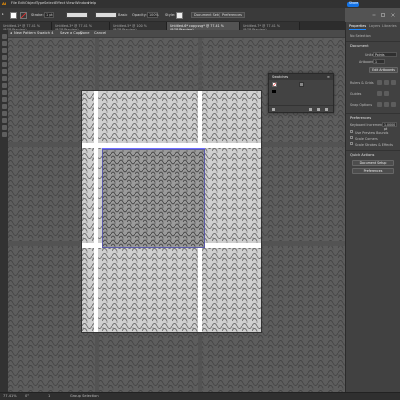 The width and height of the screenshot is (400, 400). What do you see at coordinates (379, 61) in the screenshot?
I see `artboard-select: 1` at bounding box center [379, 61].